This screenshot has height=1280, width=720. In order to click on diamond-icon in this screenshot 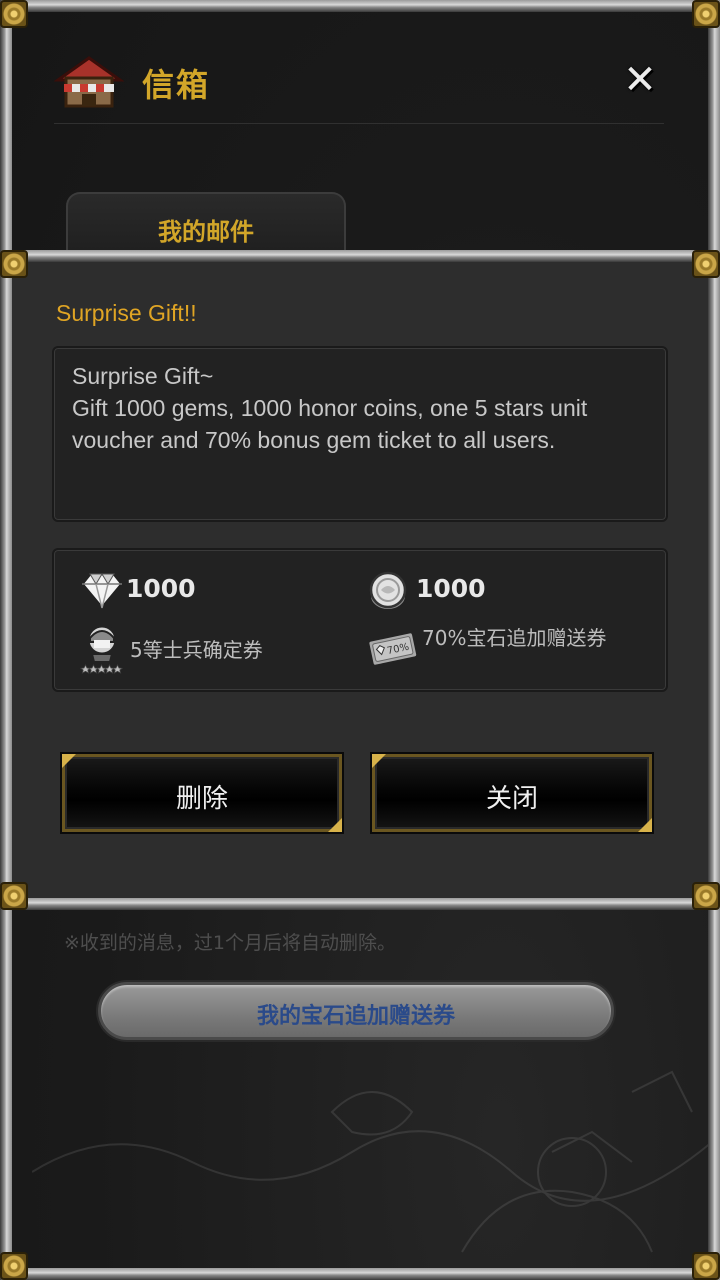, I will do `click(102, 591)`.